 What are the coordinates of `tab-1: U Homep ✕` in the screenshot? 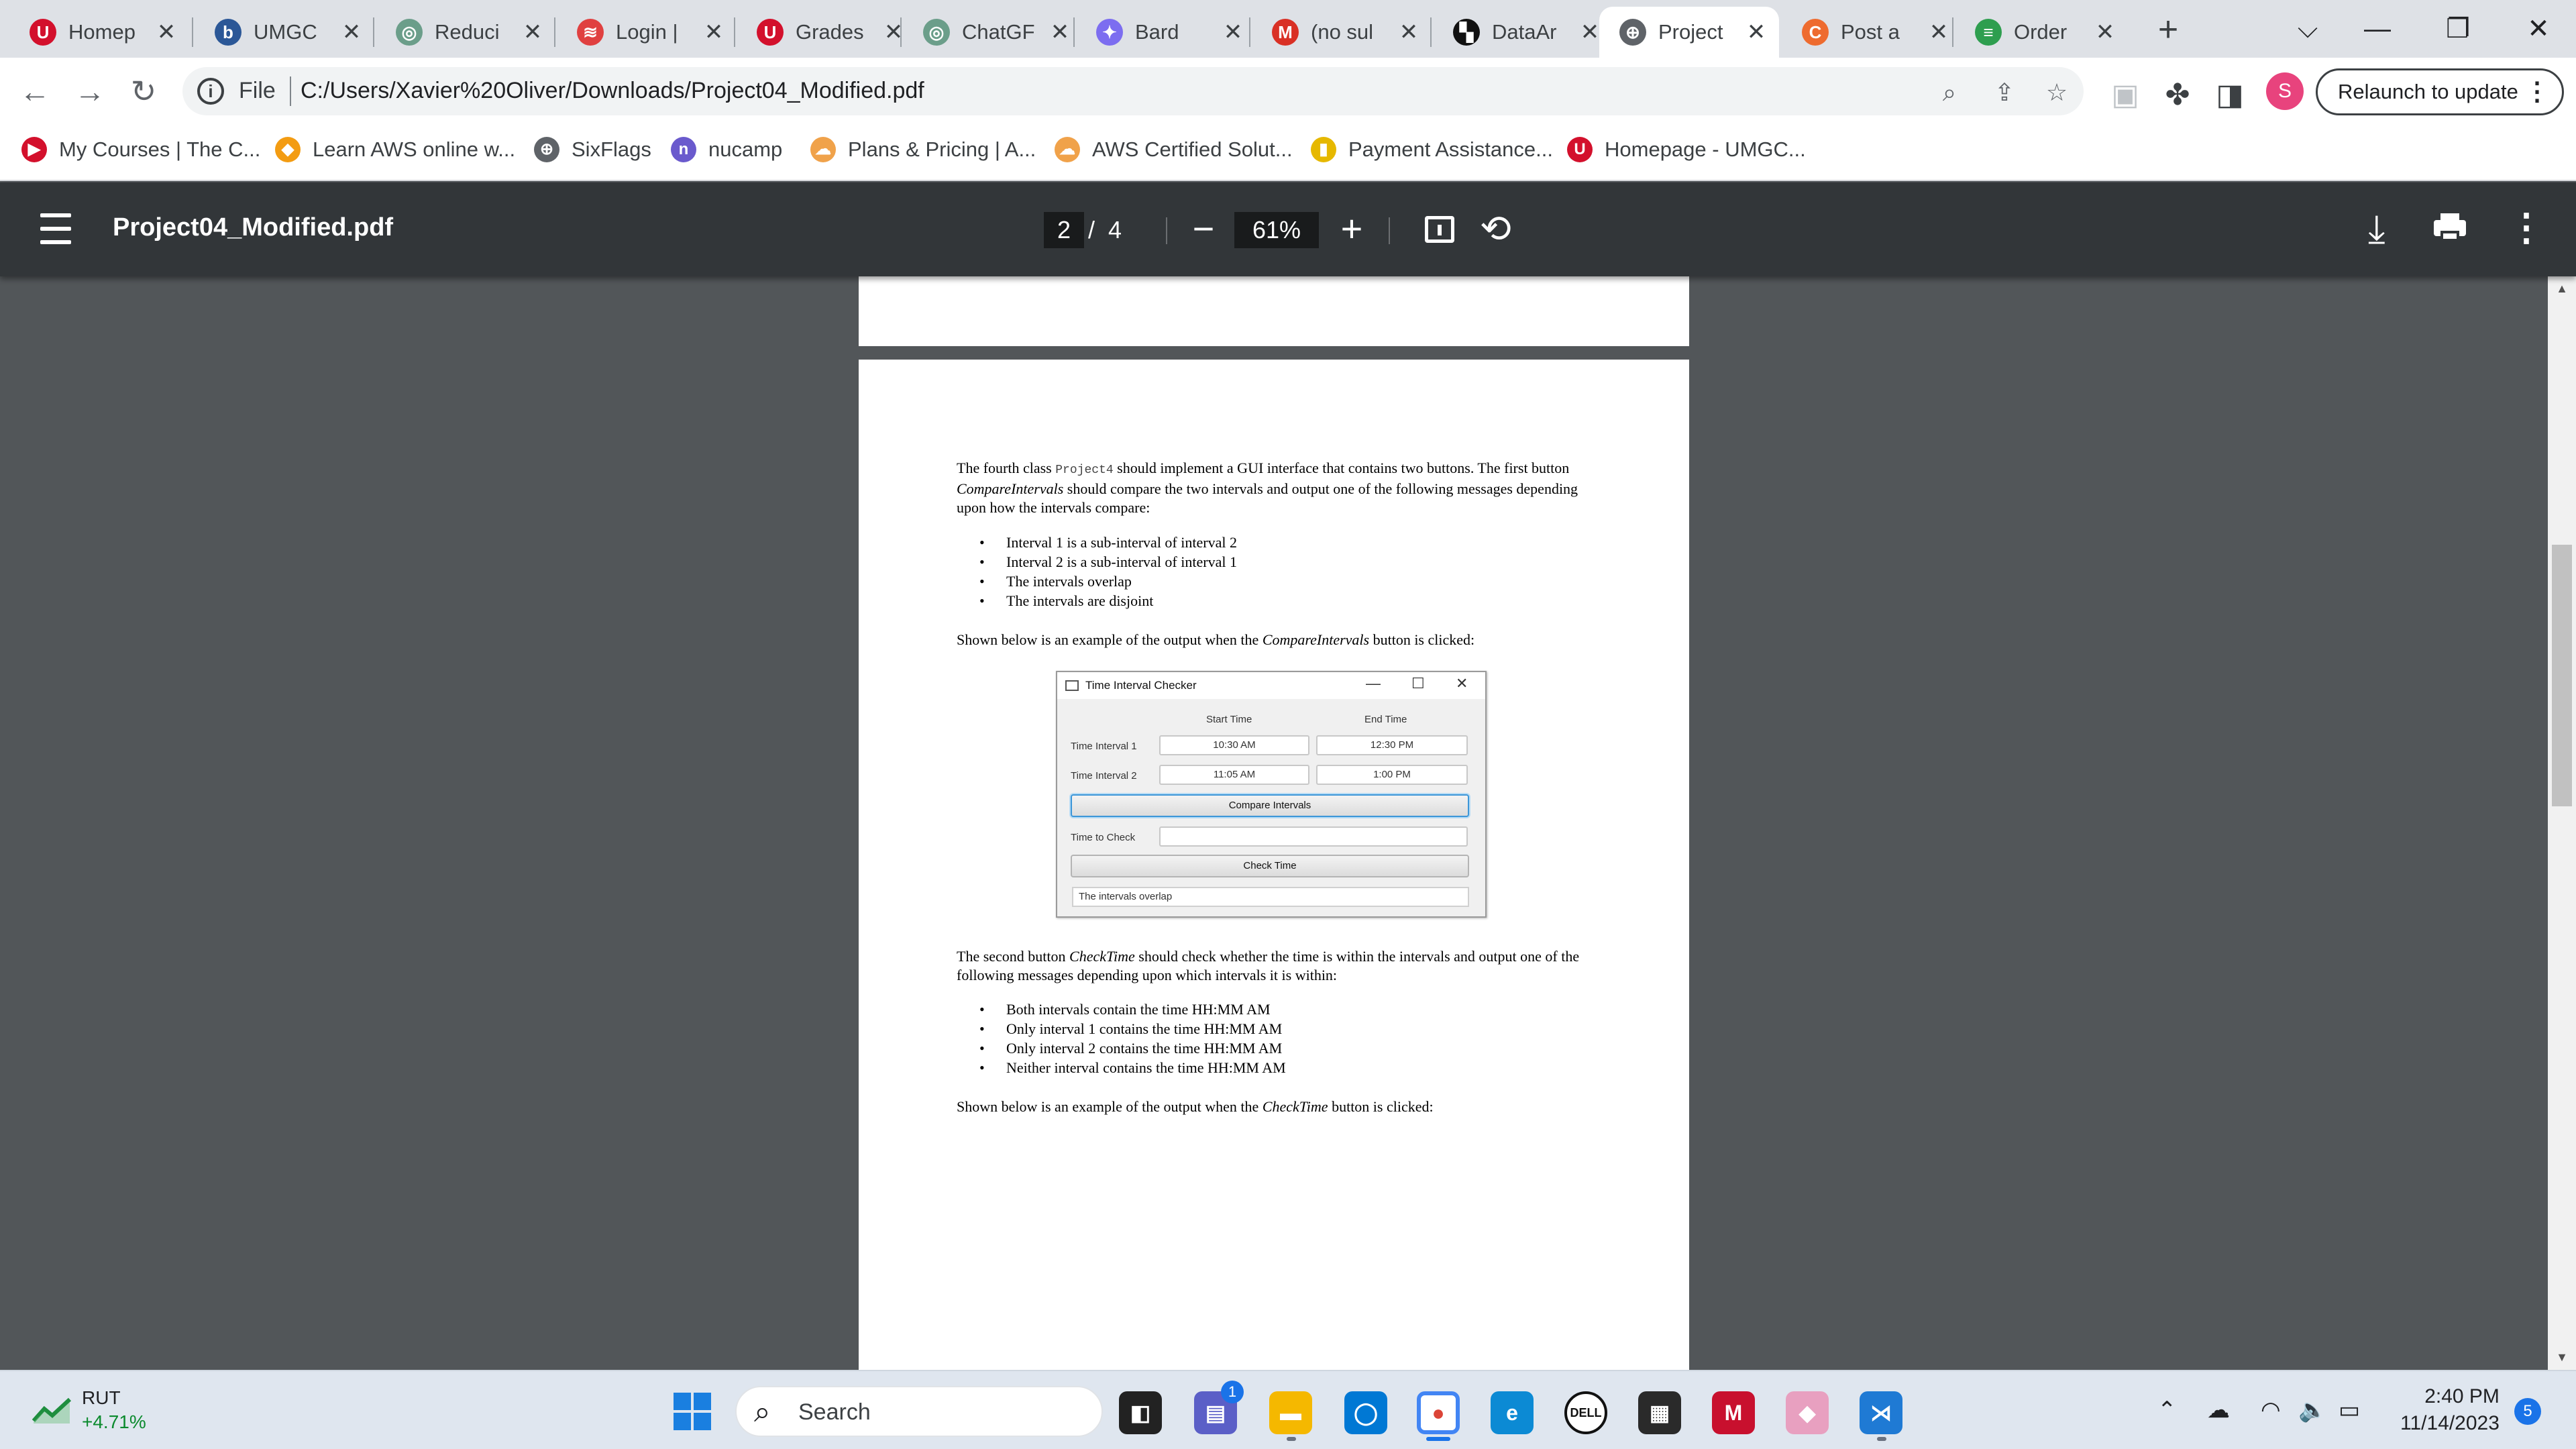 It's located at (99, 32).